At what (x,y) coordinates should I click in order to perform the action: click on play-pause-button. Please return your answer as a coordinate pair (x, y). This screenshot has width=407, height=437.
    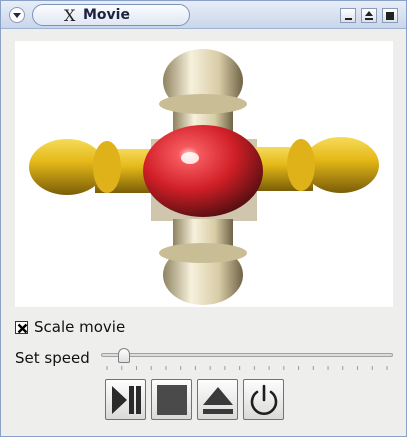
    Looking at the image, I should click on (125, 399).